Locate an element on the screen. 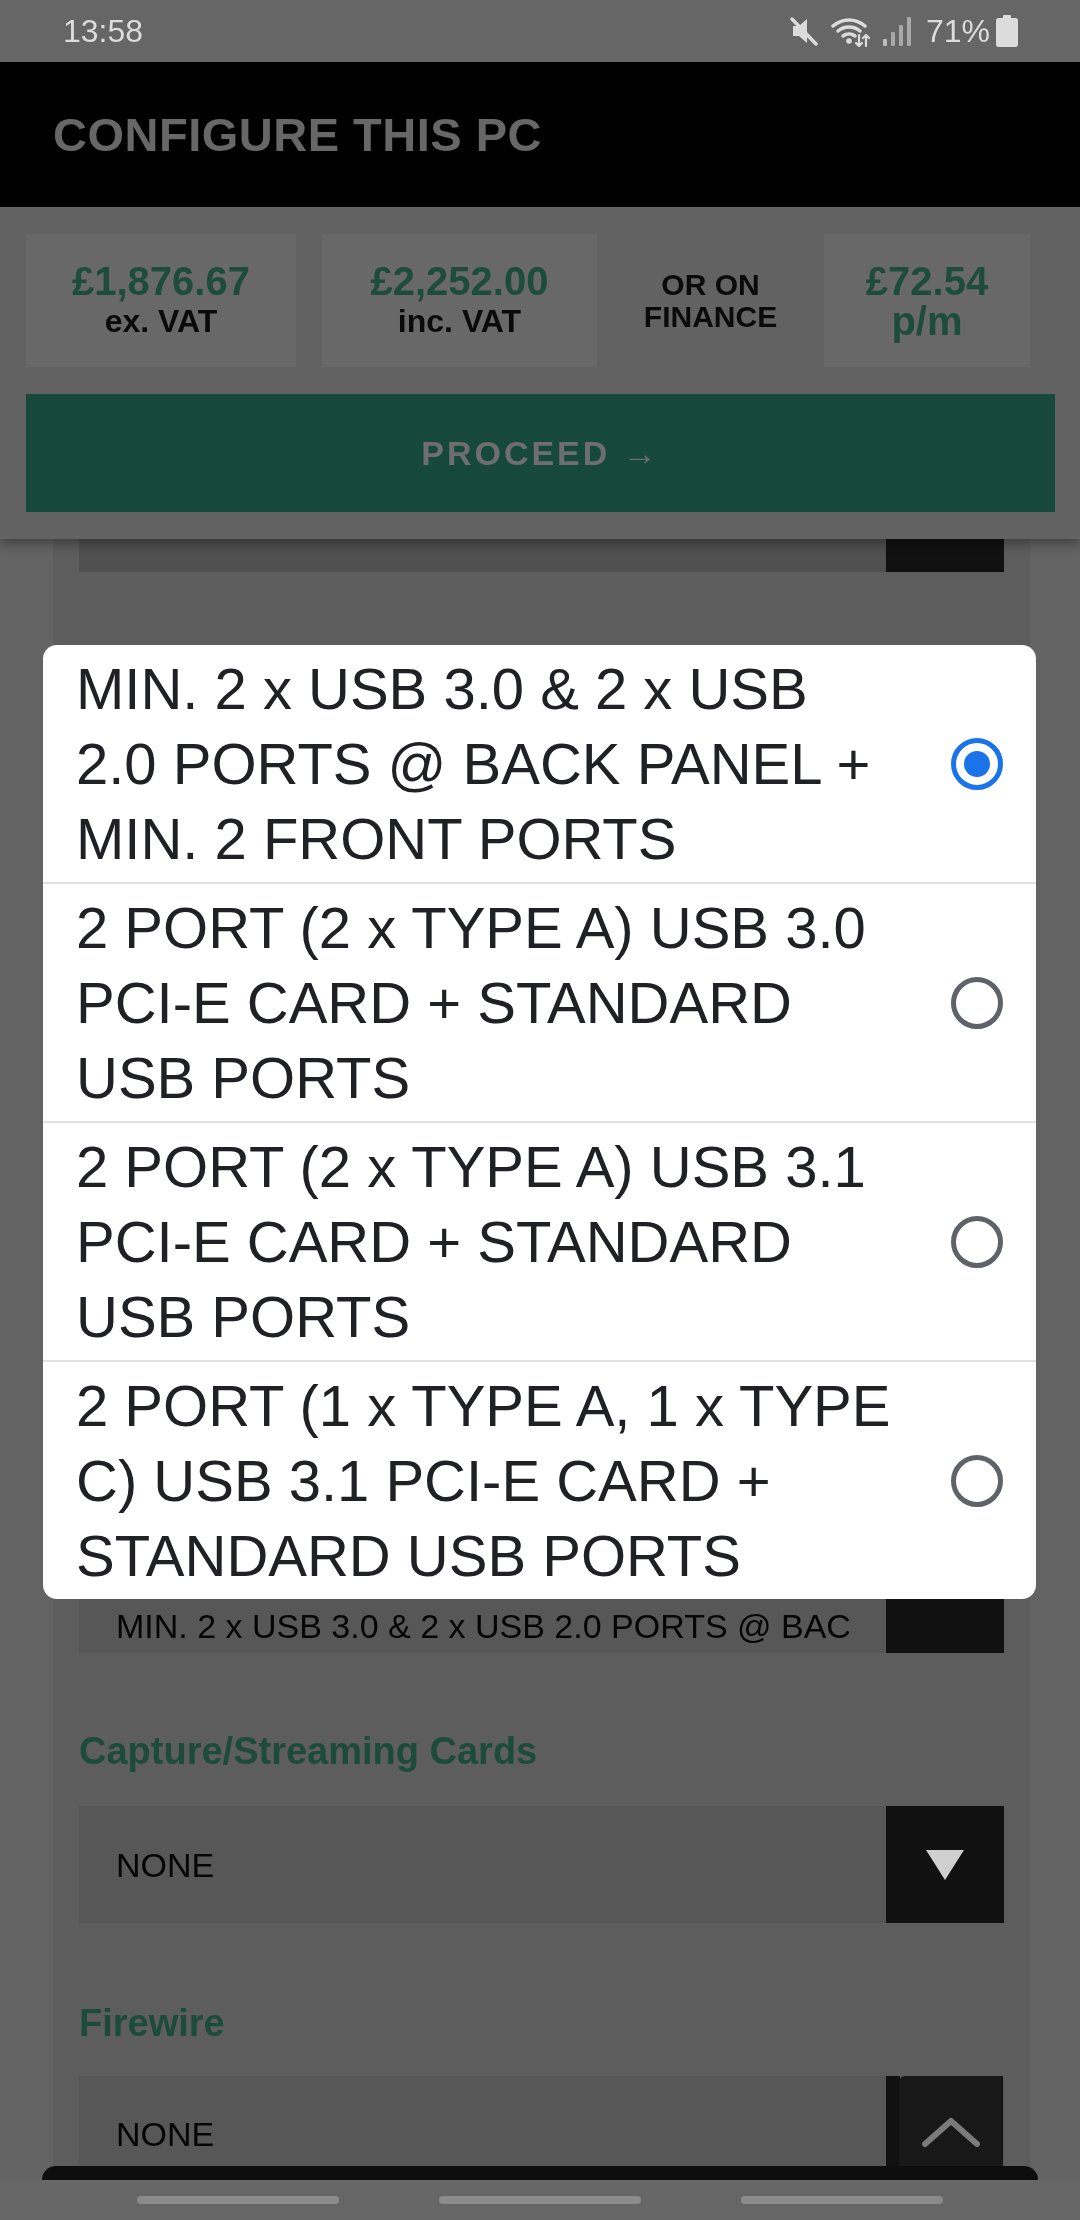 This screenshot has width=1080, height=2220. price-label: inc. VAT is located at coordinates (459, 321).